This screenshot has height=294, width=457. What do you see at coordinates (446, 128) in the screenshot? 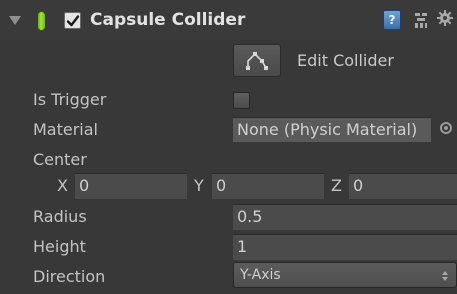
I see `object-picker-icon` at bounding box center [446, 128].